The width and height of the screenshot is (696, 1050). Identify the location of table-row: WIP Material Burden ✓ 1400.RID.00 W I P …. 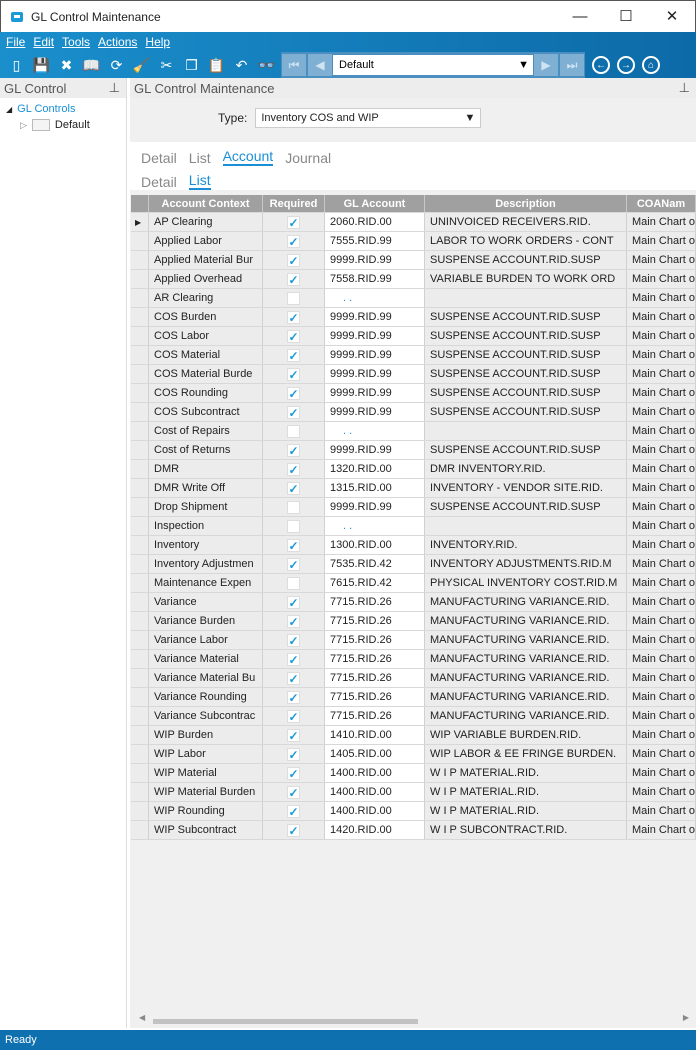
(413, 792).